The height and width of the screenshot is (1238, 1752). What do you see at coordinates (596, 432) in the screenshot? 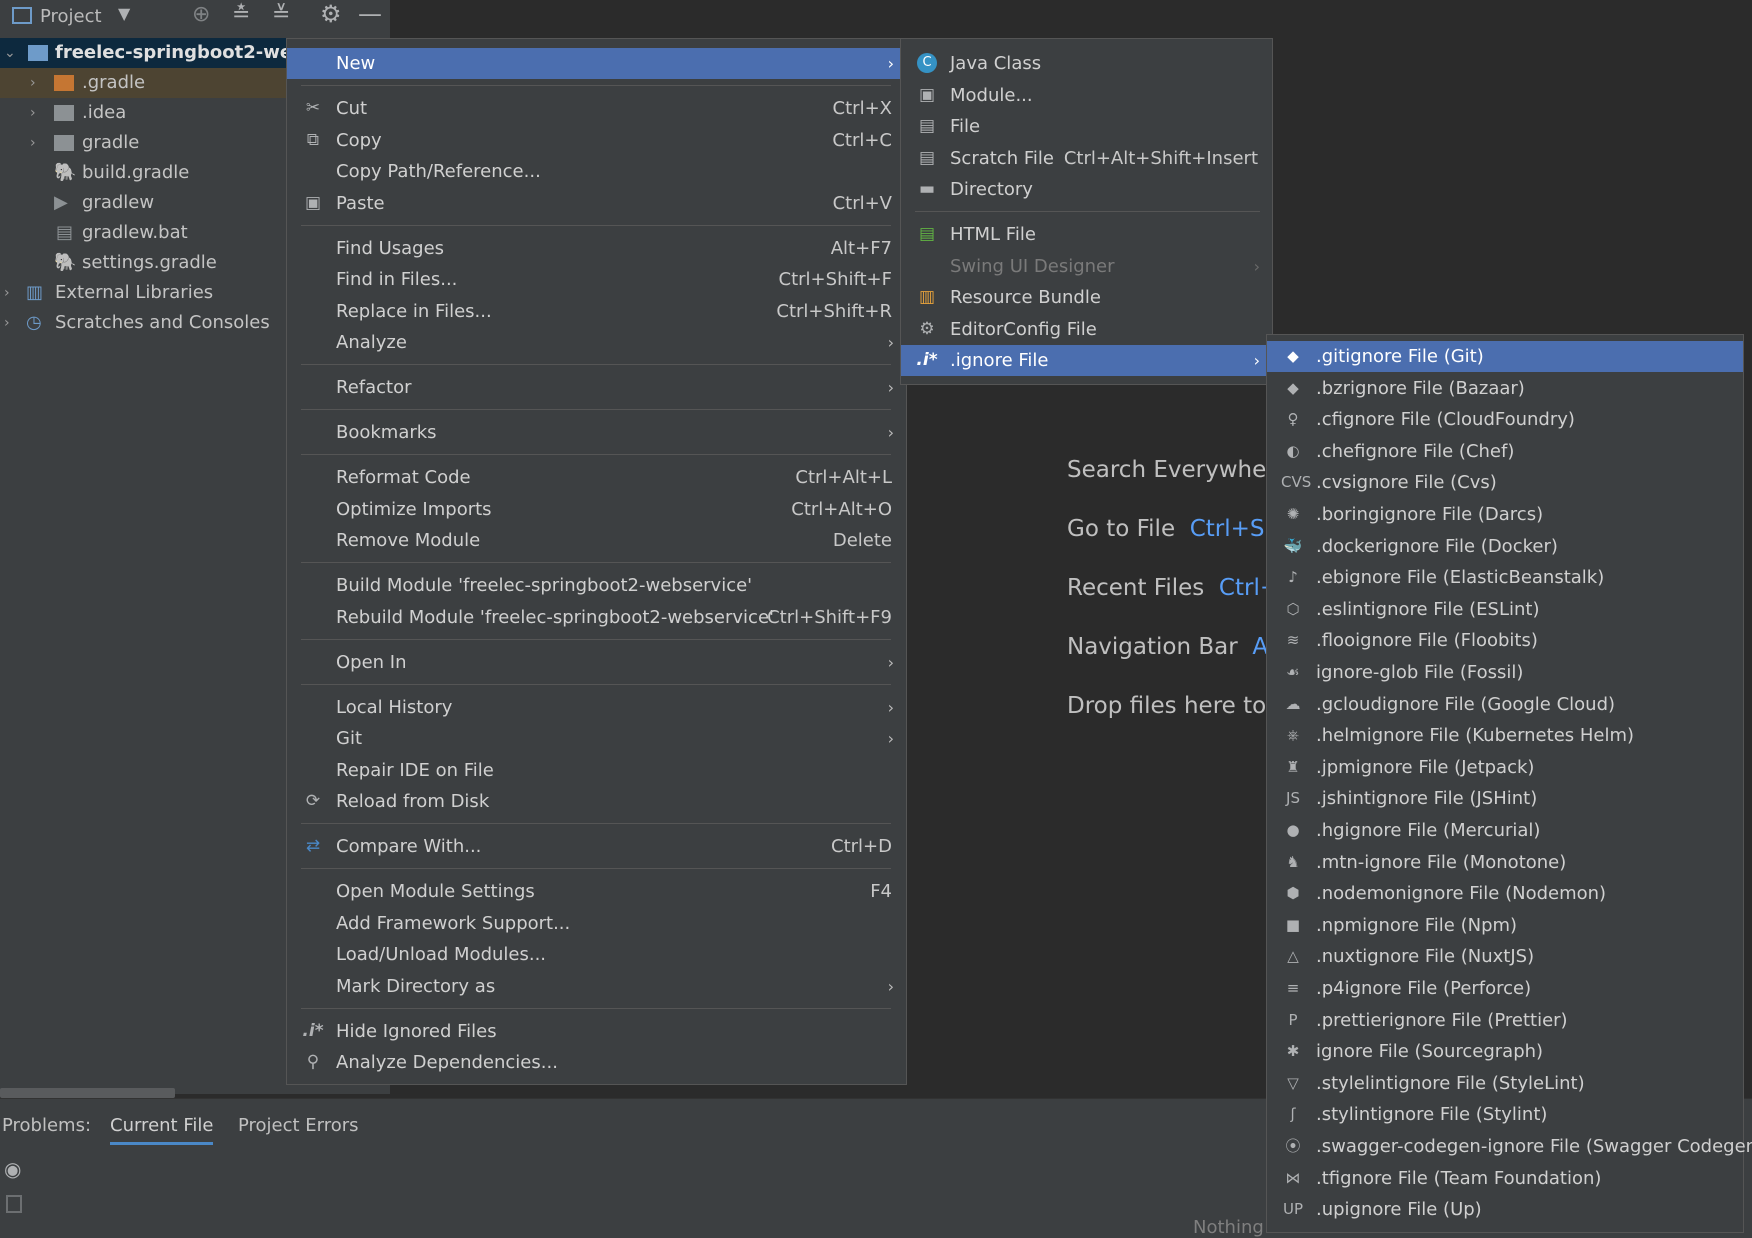
I see `menu-item-bookmarks: Bookmarks ›` at bounding box center [596, 432].